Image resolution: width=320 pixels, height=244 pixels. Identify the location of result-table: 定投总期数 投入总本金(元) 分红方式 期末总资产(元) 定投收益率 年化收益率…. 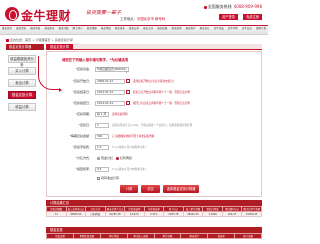
(154, 211).